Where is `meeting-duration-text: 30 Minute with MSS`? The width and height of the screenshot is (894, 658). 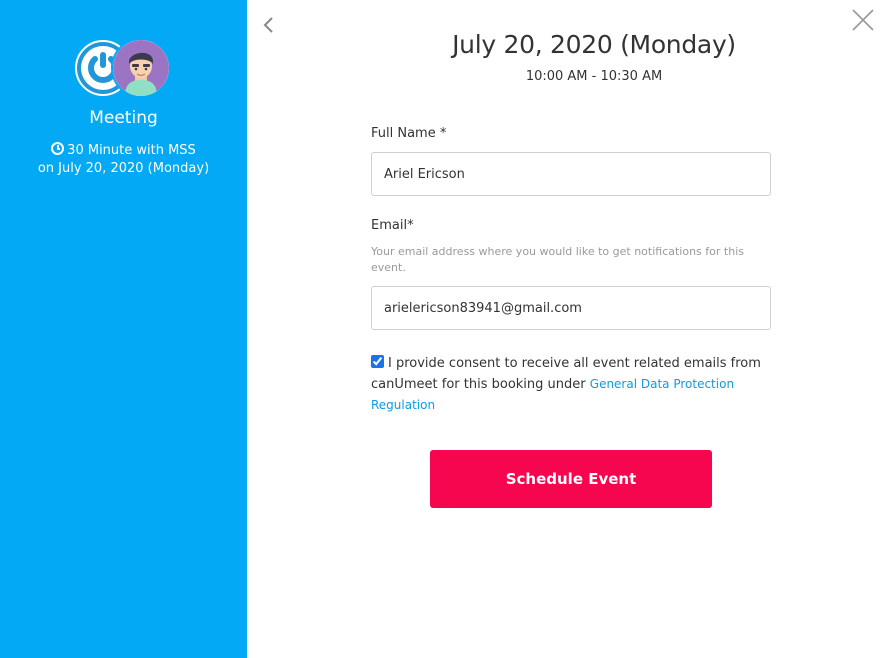 meeting-duration-text: 30 Minute with MSS is located at coordinates (131, 150).